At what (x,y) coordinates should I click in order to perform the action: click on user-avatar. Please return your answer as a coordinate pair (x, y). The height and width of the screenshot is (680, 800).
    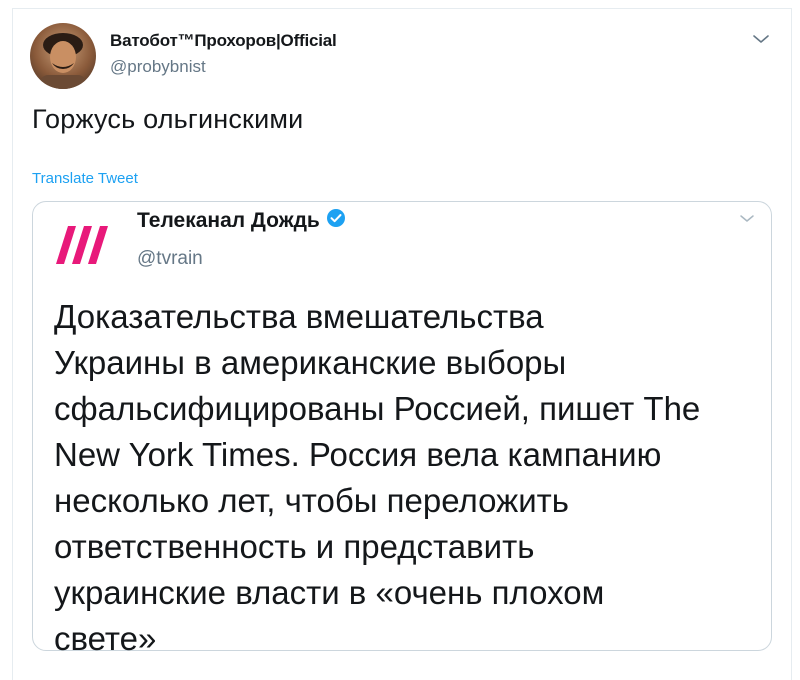
    Looking at the image, I should click on (63, 56).